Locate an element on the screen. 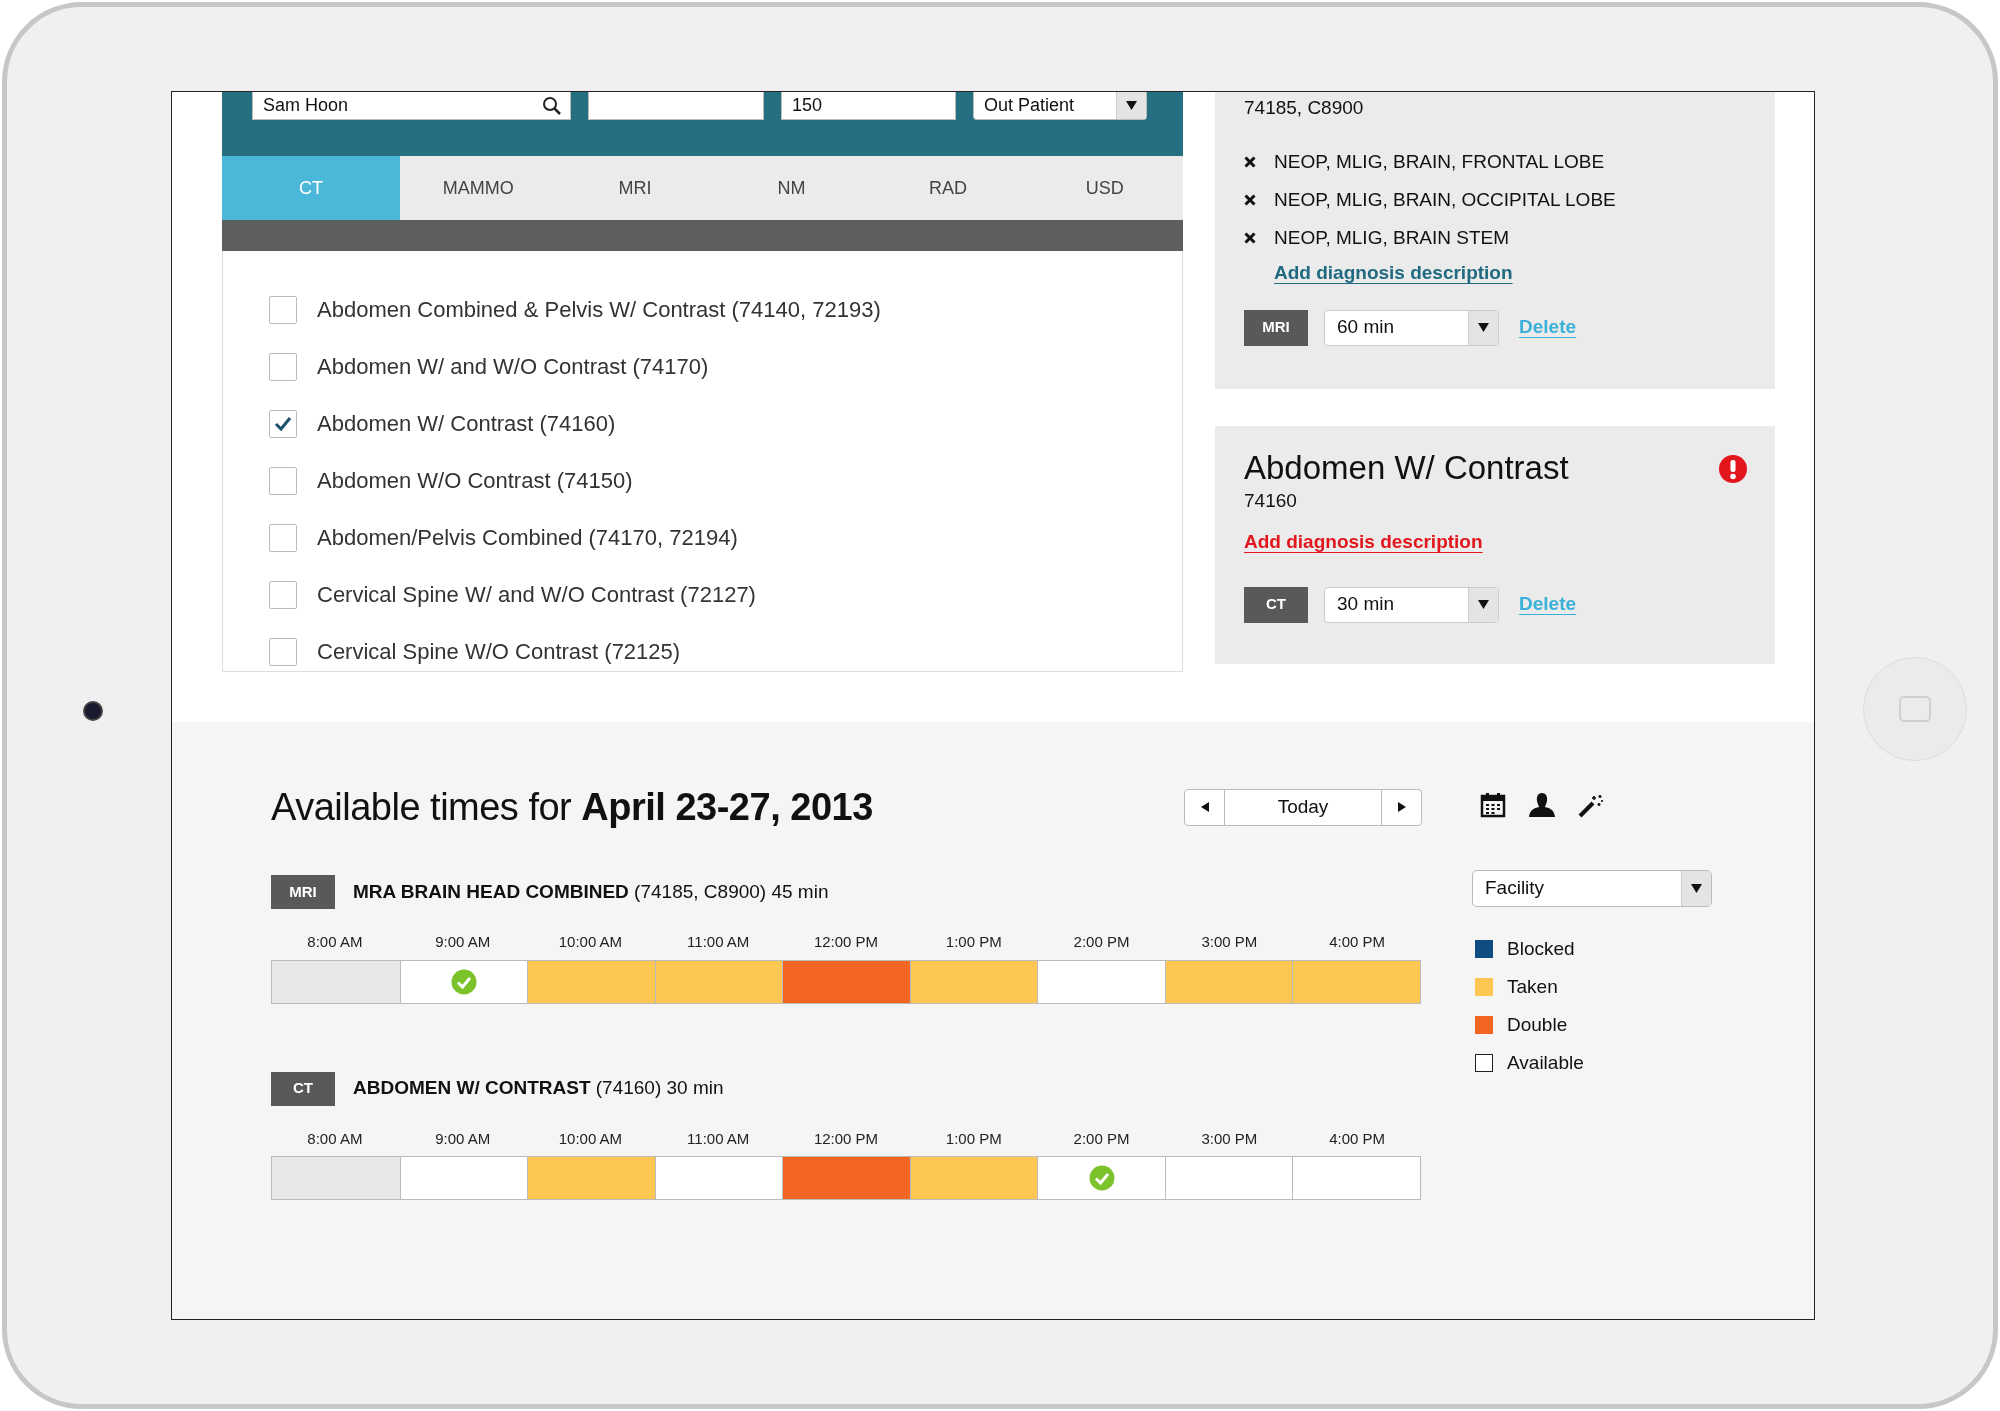 The image size is (2000, 1411). modality-tab: USD is located at coordinates (1104, 188).